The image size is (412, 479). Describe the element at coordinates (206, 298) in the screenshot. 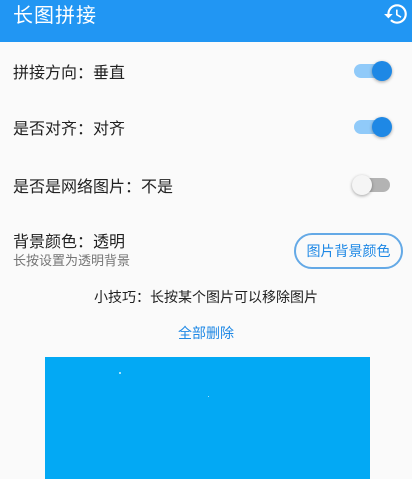

I see `tip-text: 小技巧：长按某个图片可以移除图片` at that location.